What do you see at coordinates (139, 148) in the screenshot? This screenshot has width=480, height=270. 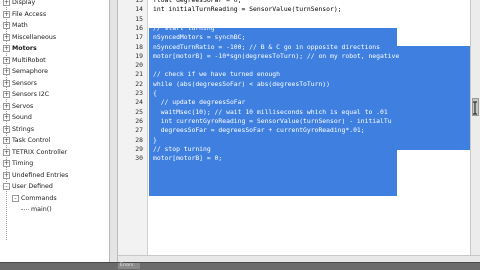 I see `line-number: 29` at bounding box center [139, 148].